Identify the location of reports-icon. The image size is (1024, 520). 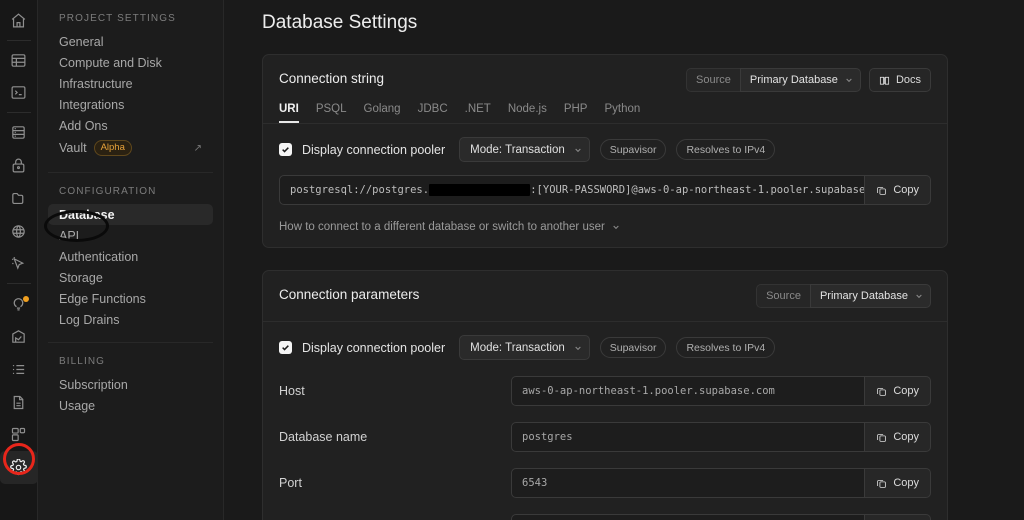
(19, 336).